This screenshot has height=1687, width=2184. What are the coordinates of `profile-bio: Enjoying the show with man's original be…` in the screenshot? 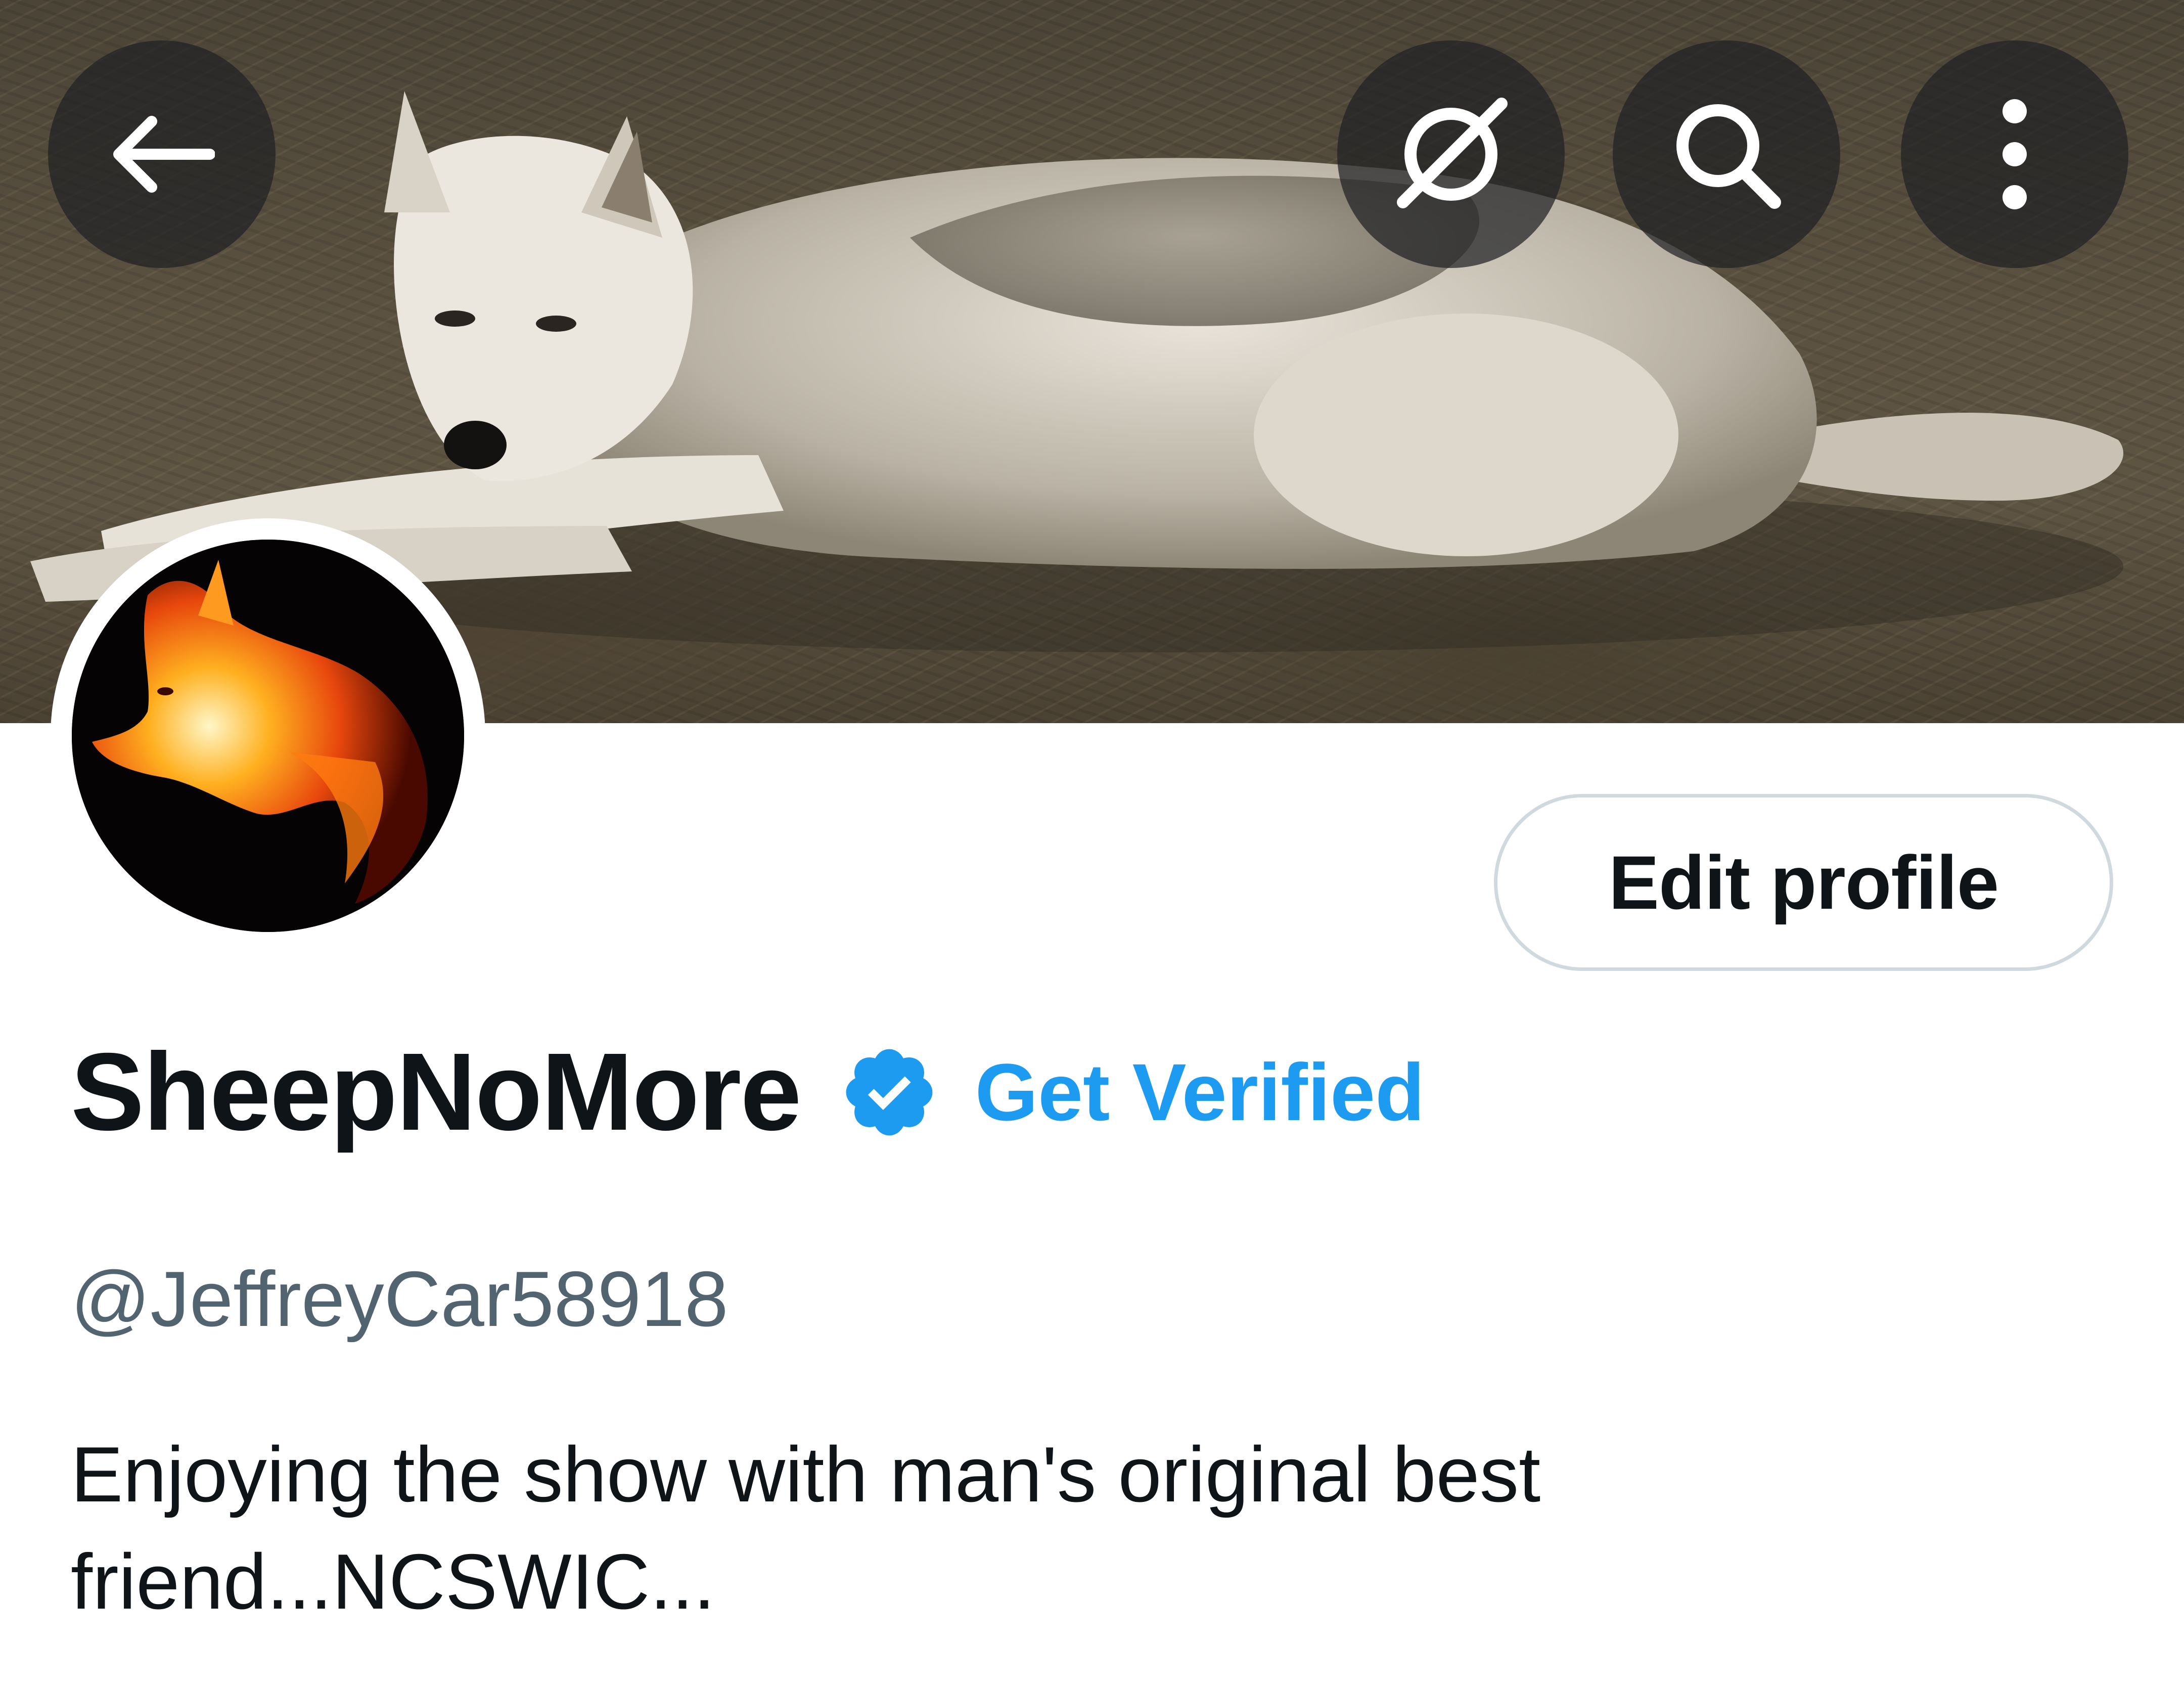 It's located at (806, 1528).